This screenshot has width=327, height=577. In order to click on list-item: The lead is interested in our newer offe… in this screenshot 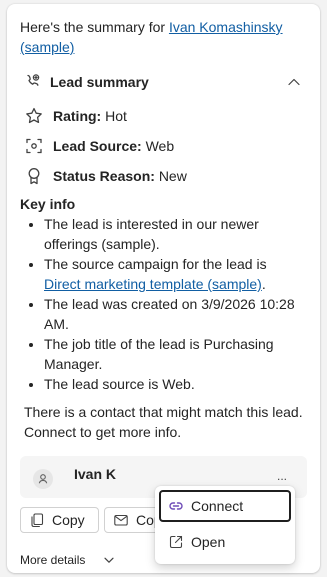, I will do `click(171, 234)`.